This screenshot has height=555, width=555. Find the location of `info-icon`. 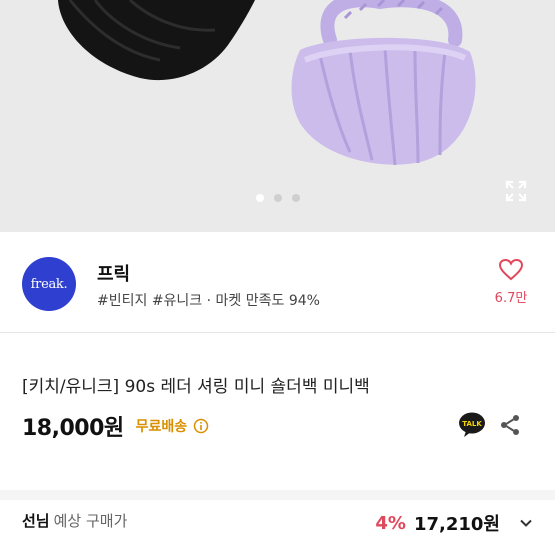

info-icon is located at coordinates (201, 426).